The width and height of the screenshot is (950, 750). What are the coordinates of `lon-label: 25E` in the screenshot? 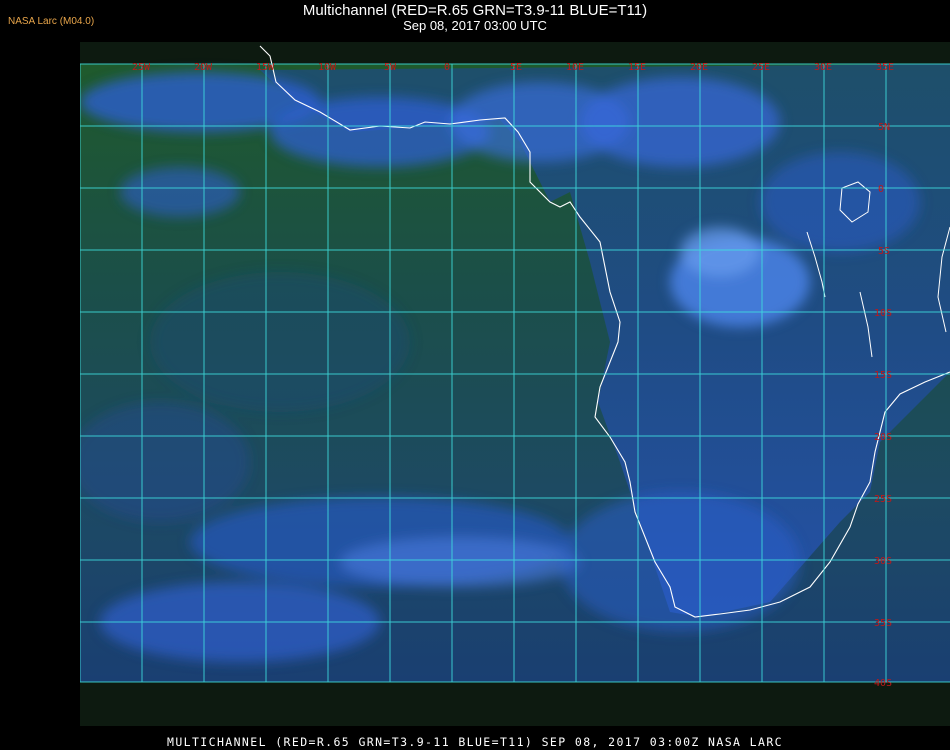 It's located at (761, 67).